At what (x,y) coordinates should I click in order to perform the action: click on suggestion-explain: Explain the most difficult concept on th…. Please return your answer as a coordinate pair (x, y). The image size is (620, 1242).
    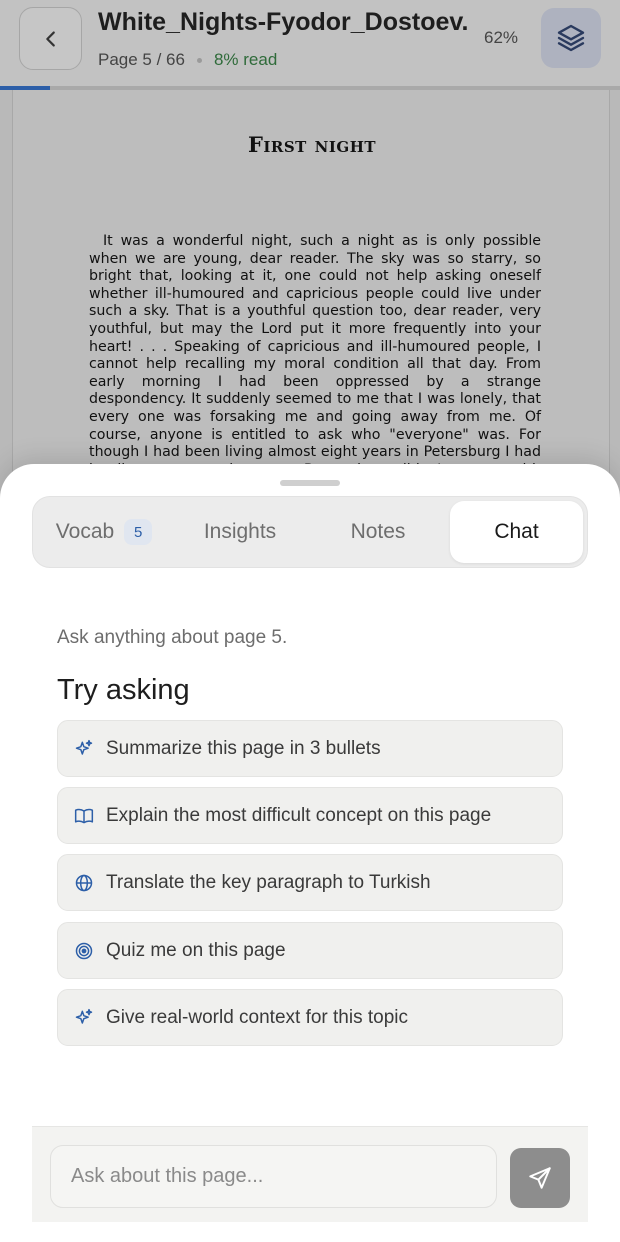
    Looking at the image, I should click on (310, 815).